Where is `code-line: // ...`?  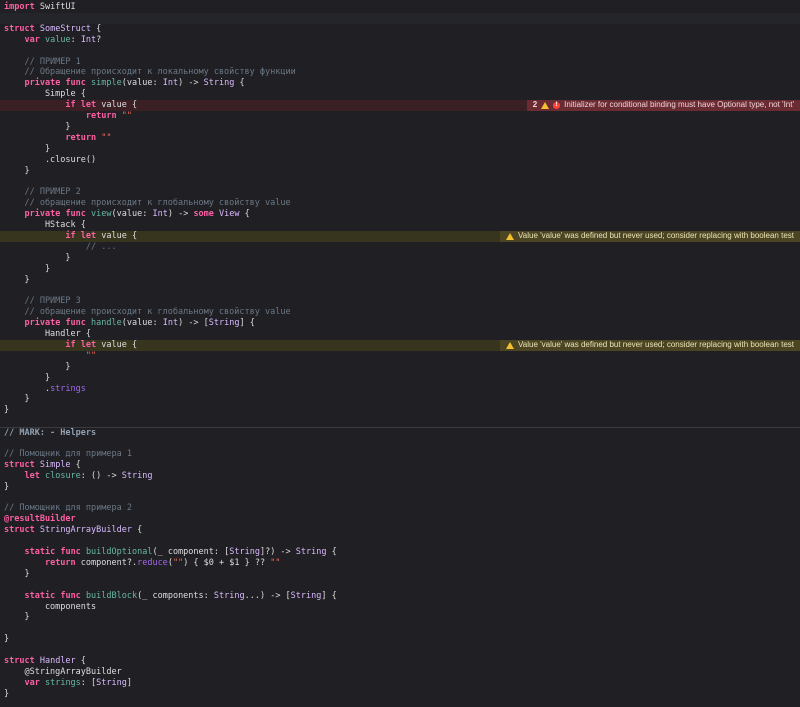 code-line: // ... is located at coordinates (400, 247).